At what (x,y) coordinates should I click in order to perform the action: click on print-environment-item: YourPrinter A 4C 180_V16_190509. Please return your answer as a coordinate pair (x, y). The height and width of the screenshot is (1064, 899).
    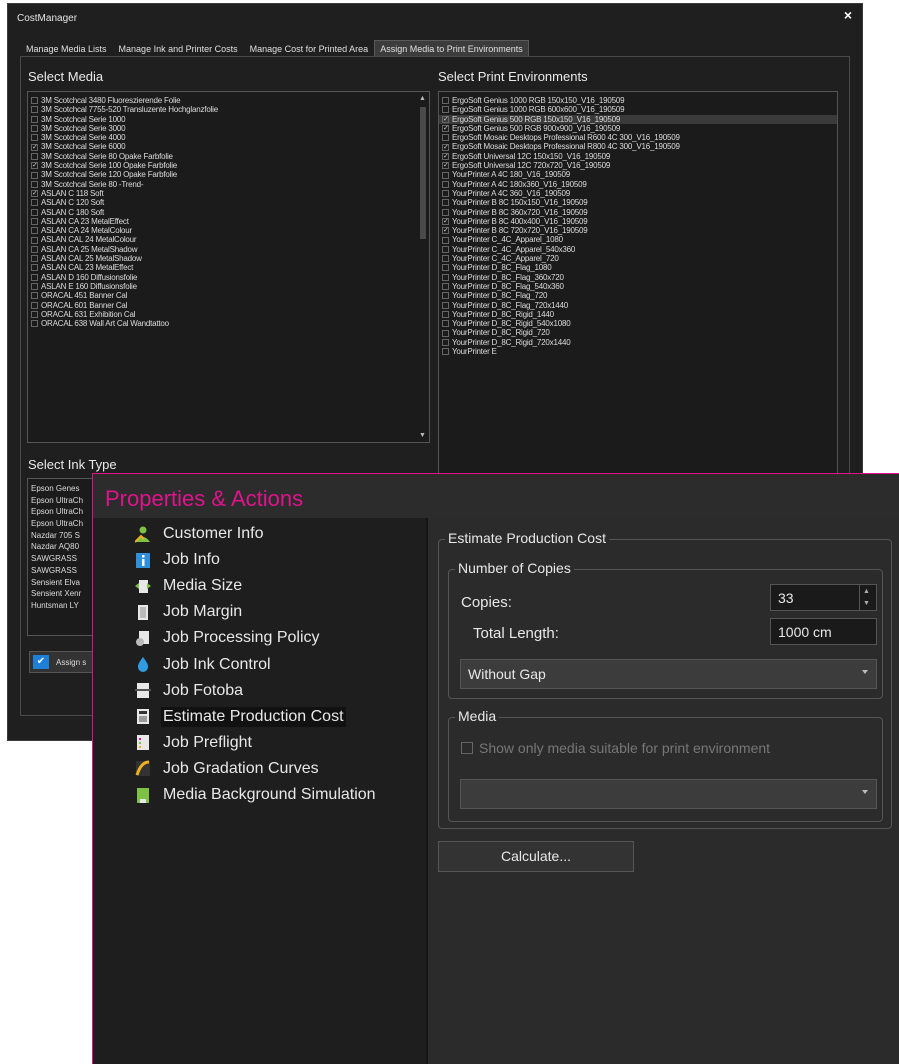
    Looking at the image, I should click on (638, 174).